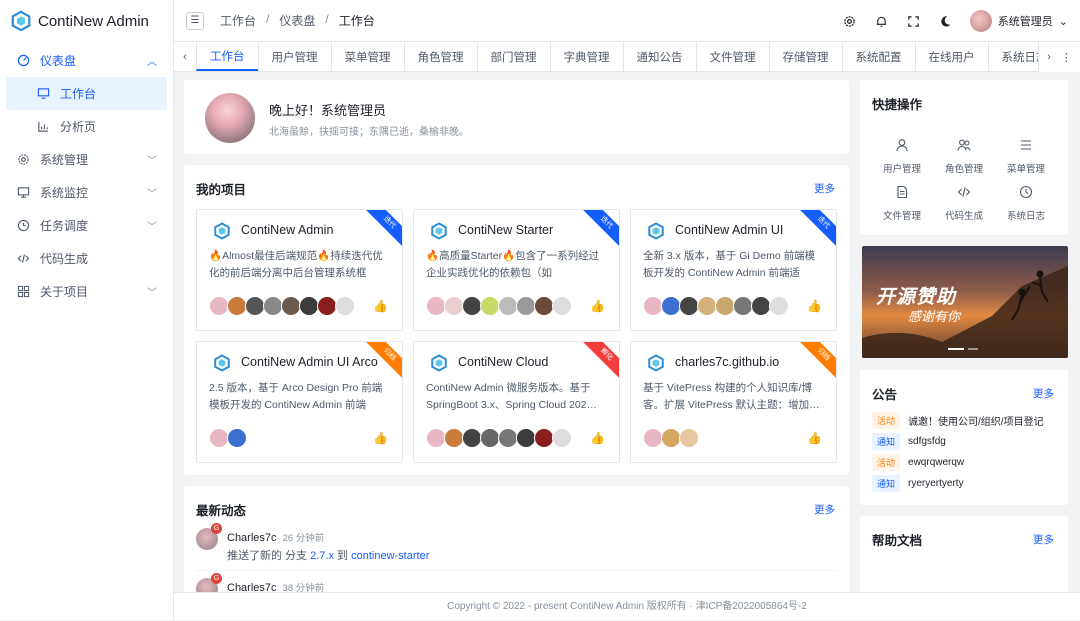 The image size is (1080, 621). Describe the element at coordinates (963, 216) in the screenshot. I see `quick-label: 代码生成` at that location.